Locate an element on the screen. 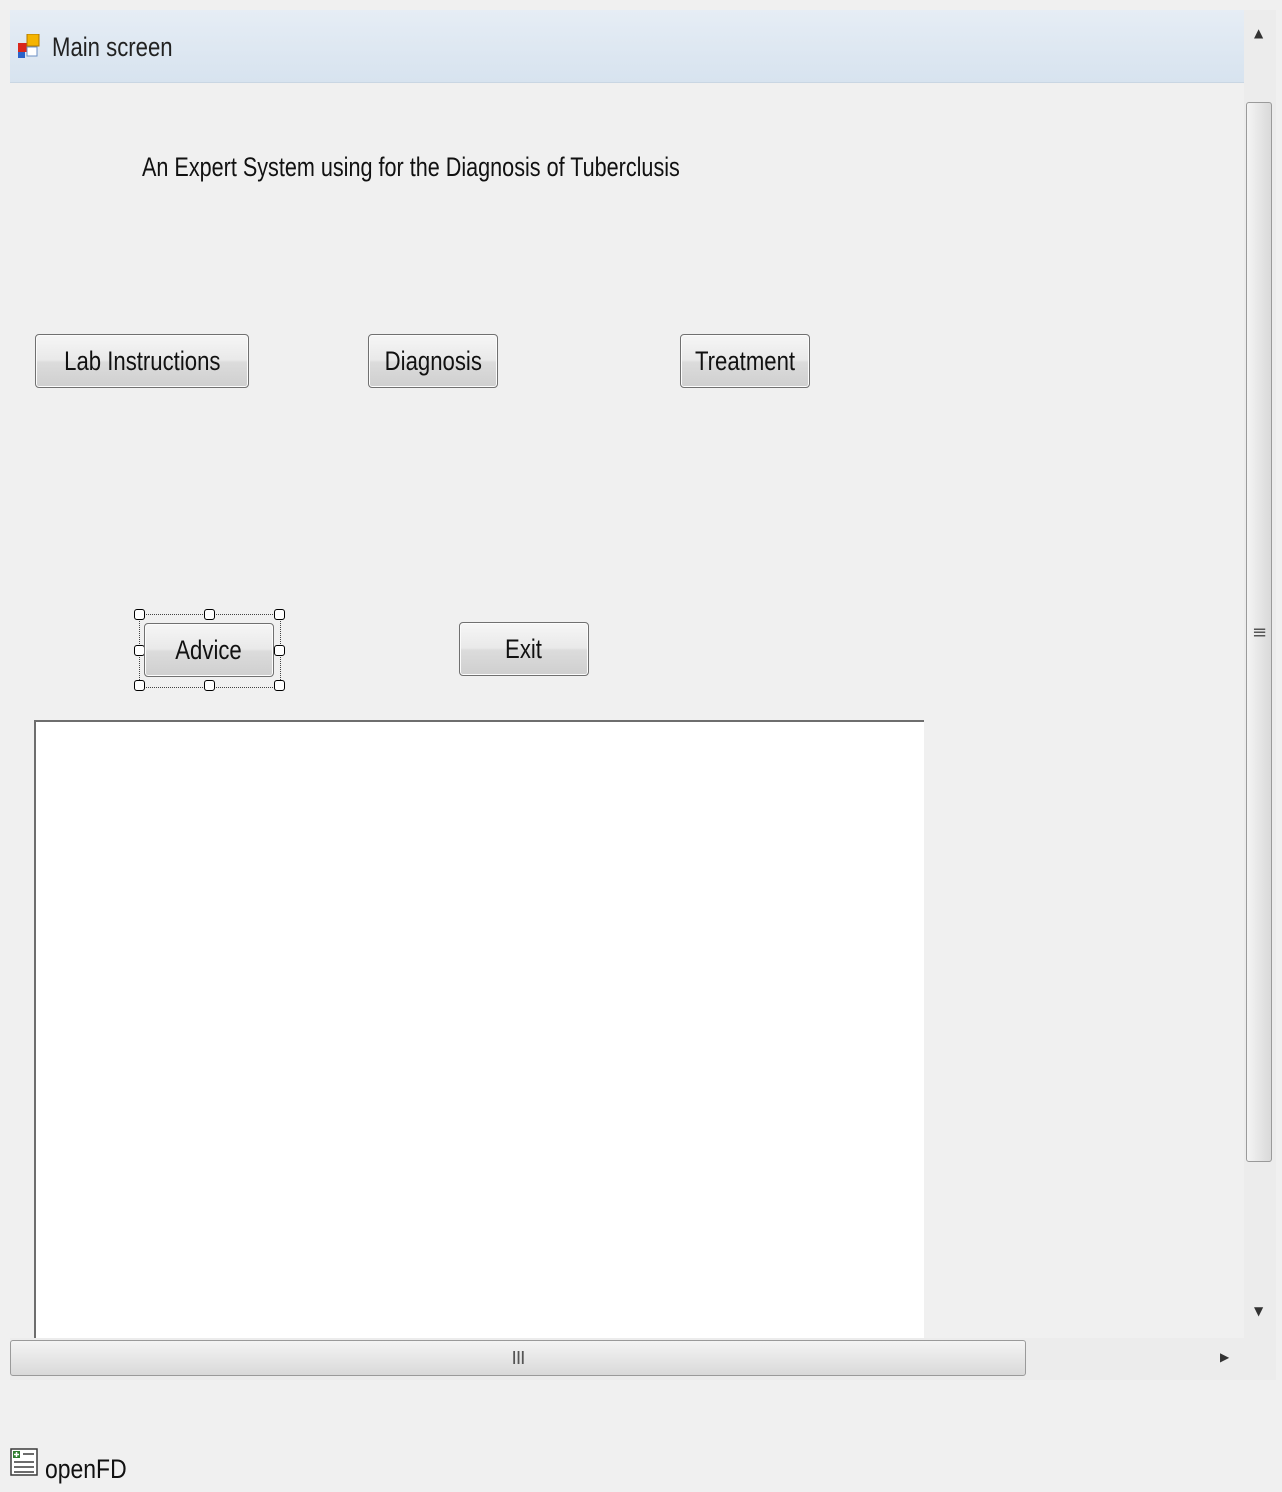 The width and height of the screenshot is (1282, 1492). vertical-scrollbar: ▲ ≡ ▼ is located at coordinates (1260, 695).